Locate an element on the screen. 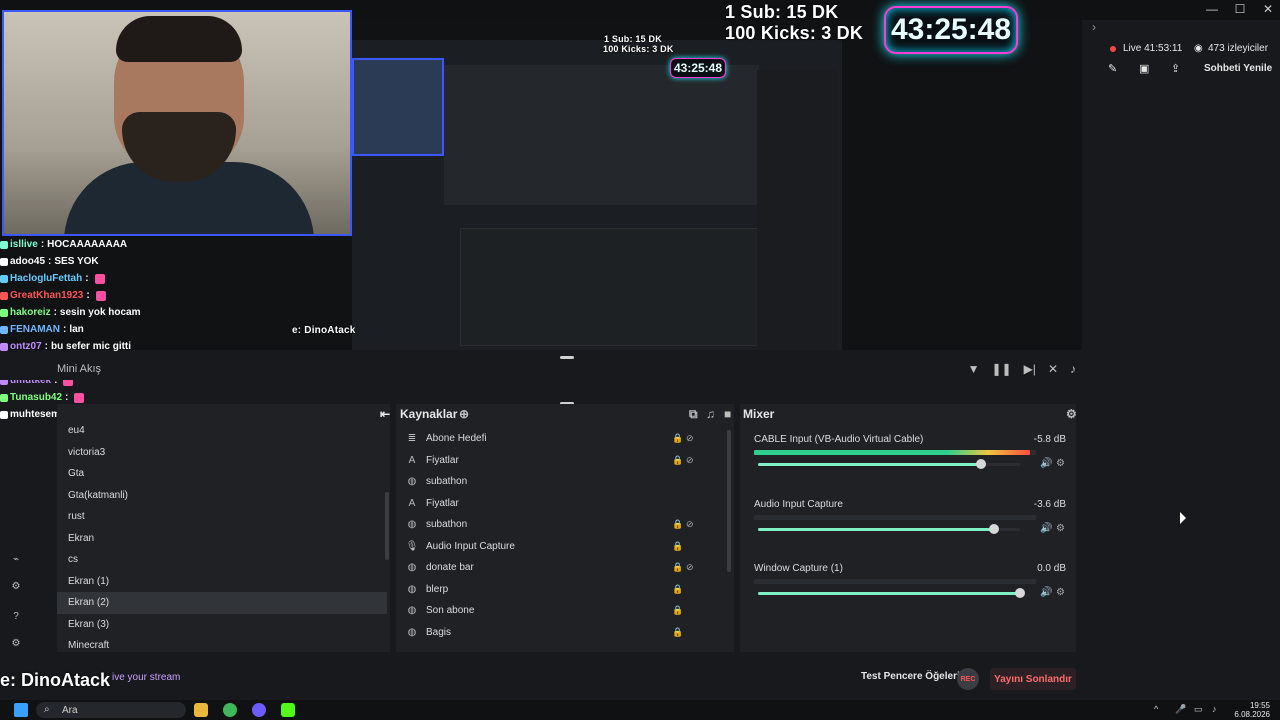  layout-icon: ⚙ is located at coordinates (16, 587).